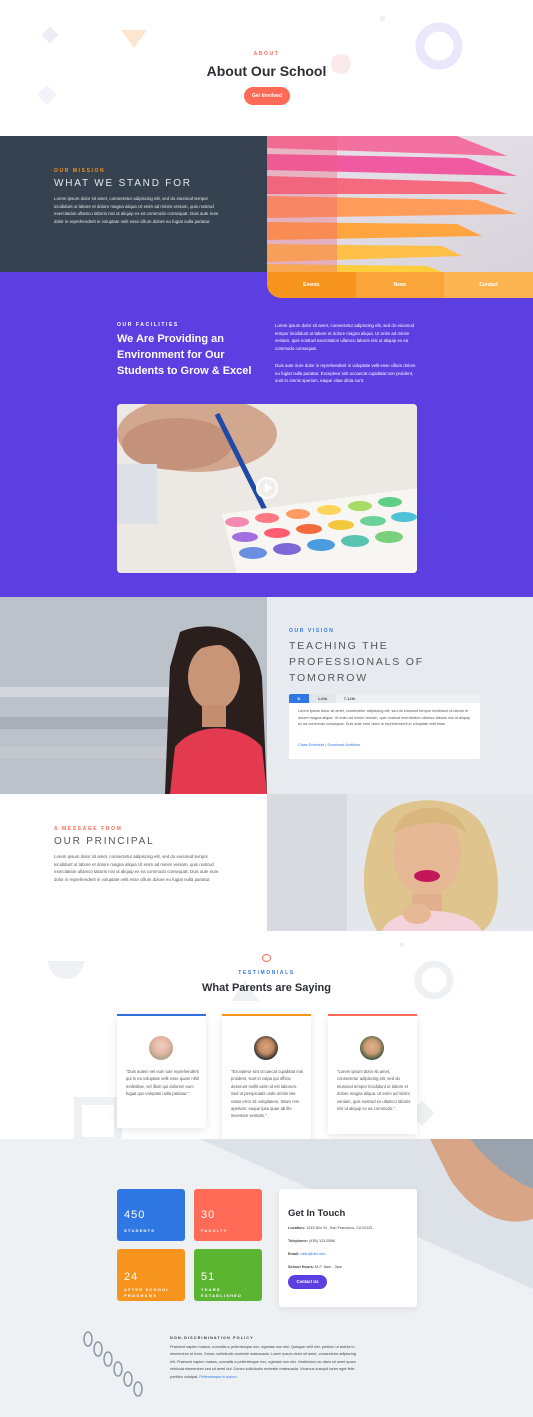 The width and height of the screenshot is (533, 1417). What do you see at coordinates (208, 1277) in the screenshot?
I see `stat-number: 51` at bounding box center [208, 1277].